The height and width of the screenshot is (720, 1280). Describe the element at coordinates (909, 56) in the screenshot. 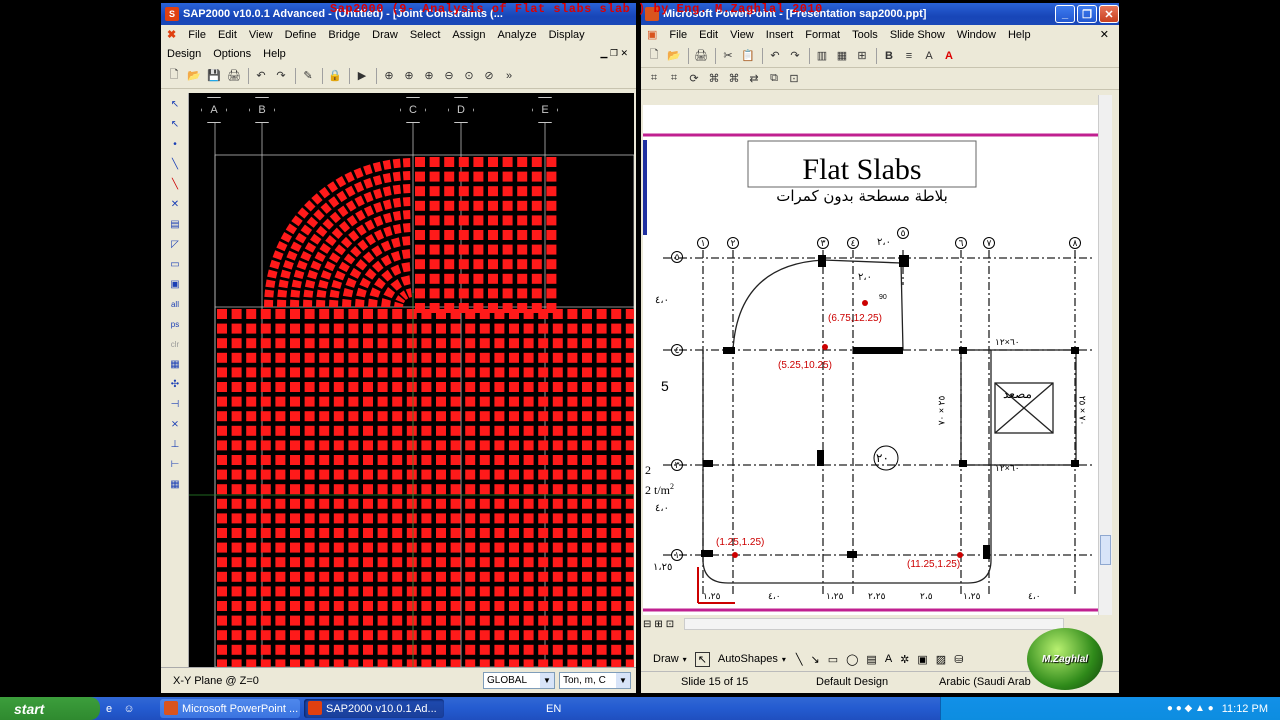

I see `align-icon: ≡` at that location.